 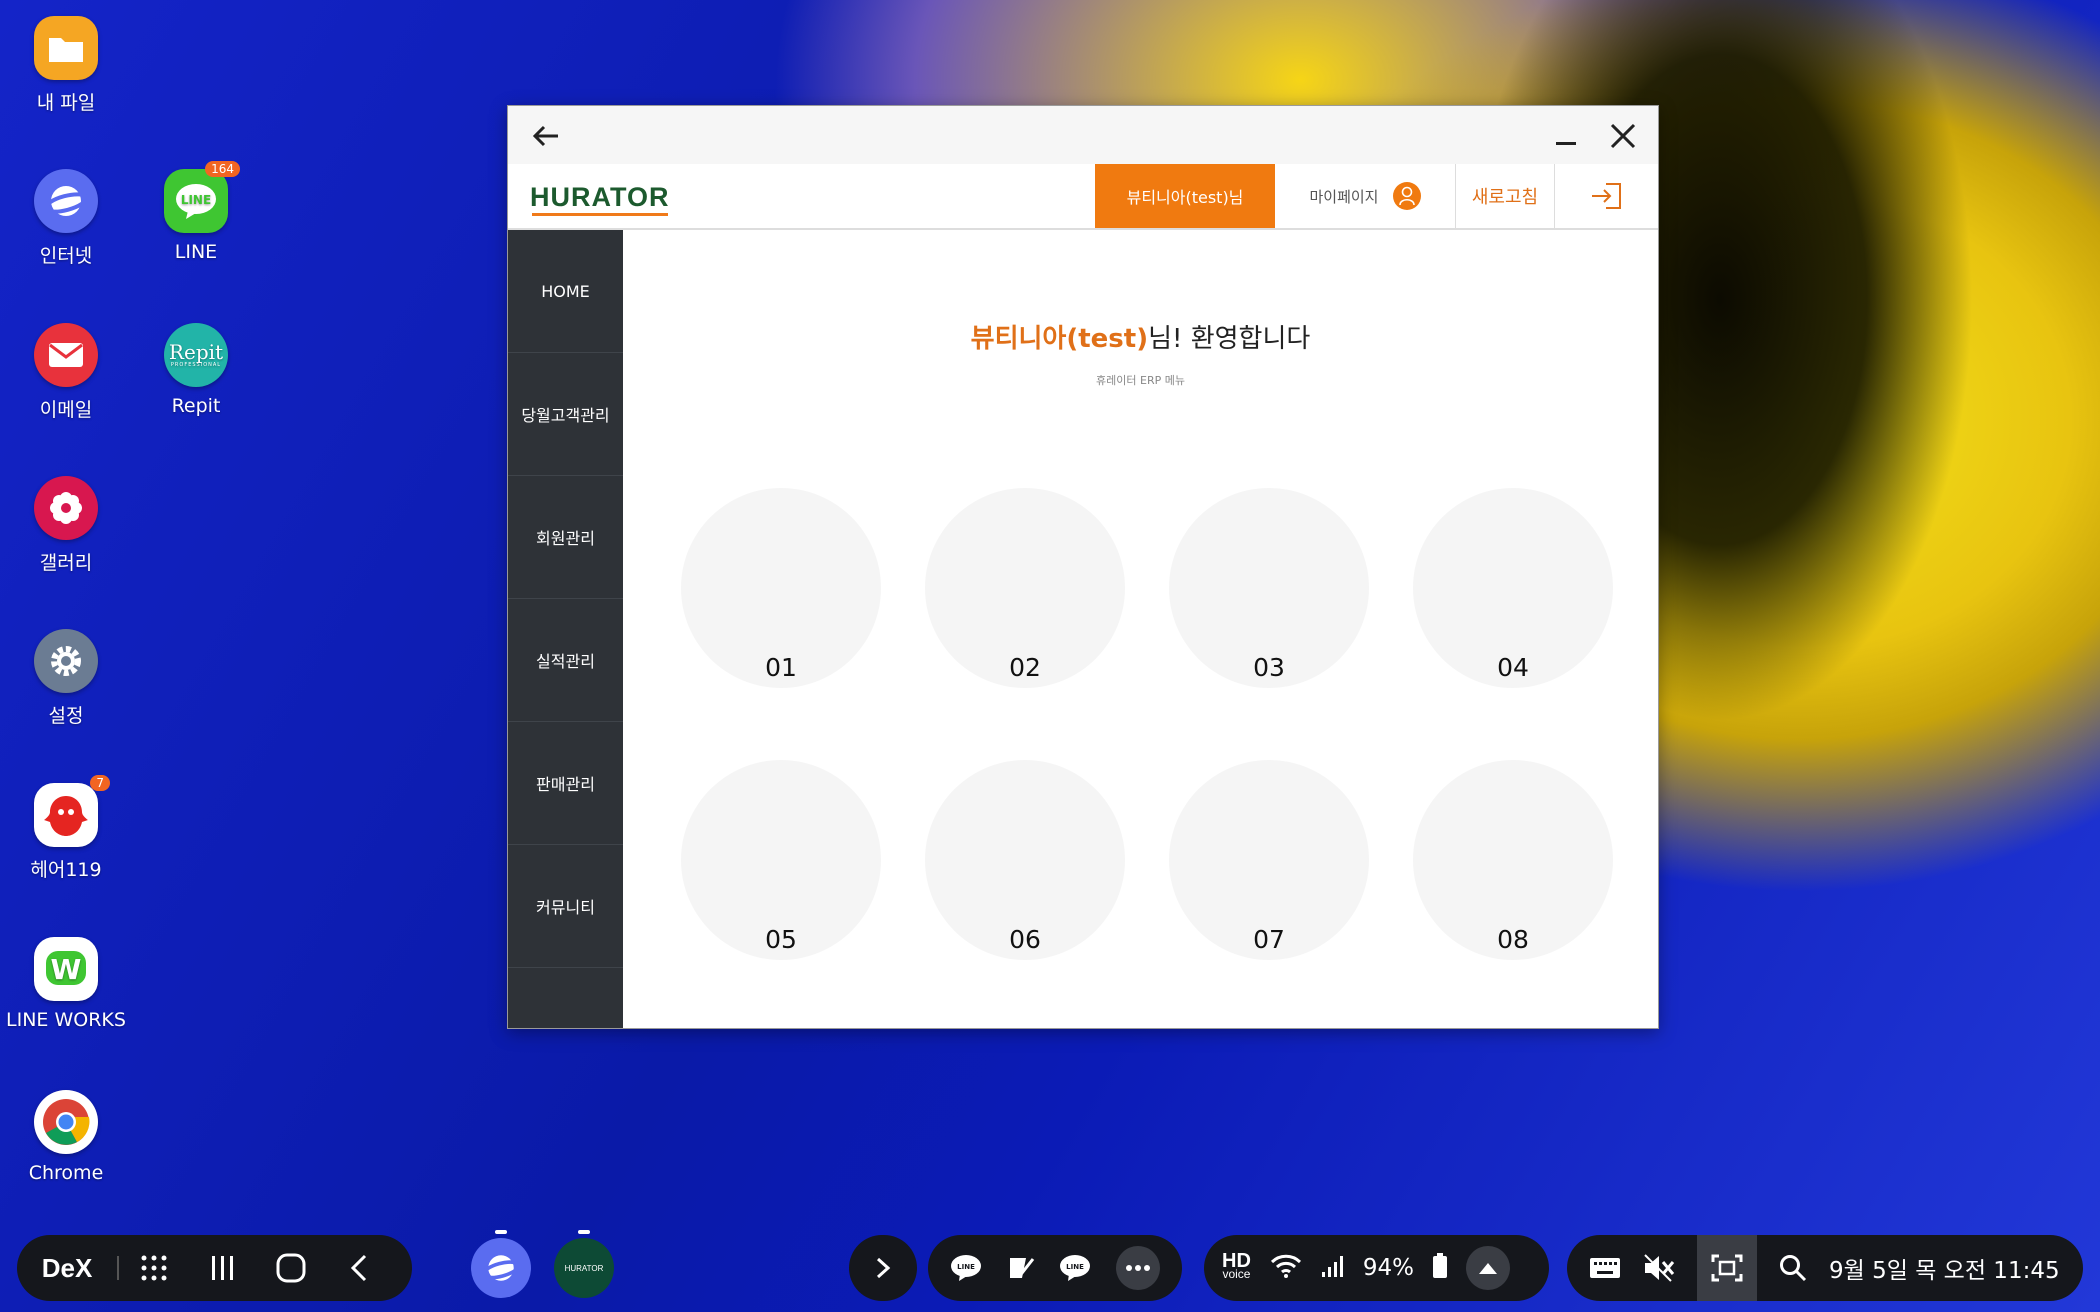 What do you see at coordinates (66, 355) in the screenshot?
I see `mail-icon` at bounding box center [66, 355].